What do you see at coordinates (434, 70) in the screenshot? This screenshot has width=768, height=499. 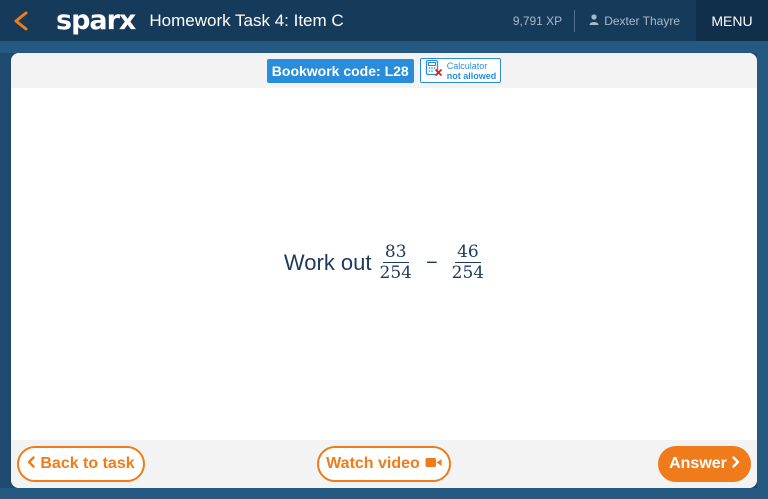 I see `calculator-not-allowed-icon` at bounding box center [434, 70].